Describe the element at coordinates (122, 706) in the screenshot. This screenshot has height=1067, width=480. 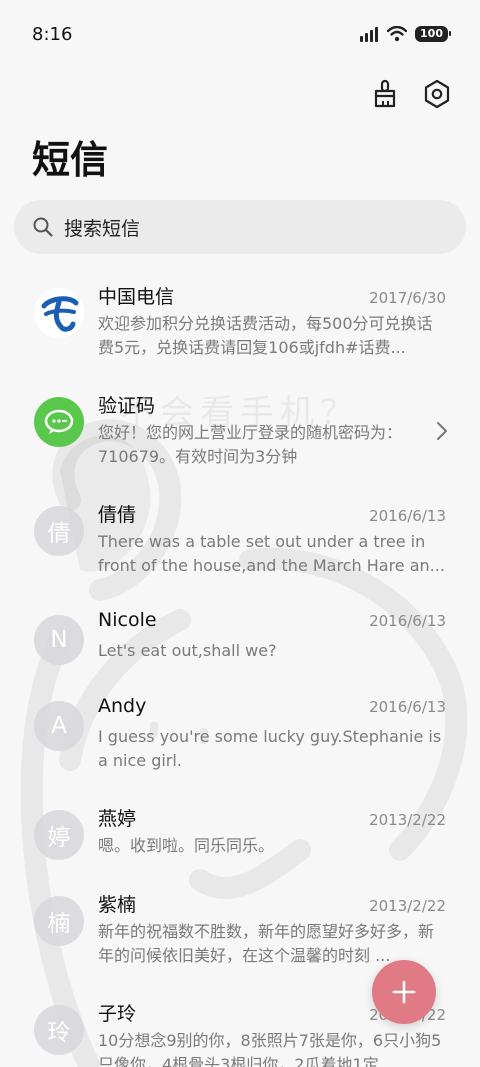
I see `contact-name: Andy` at that location.